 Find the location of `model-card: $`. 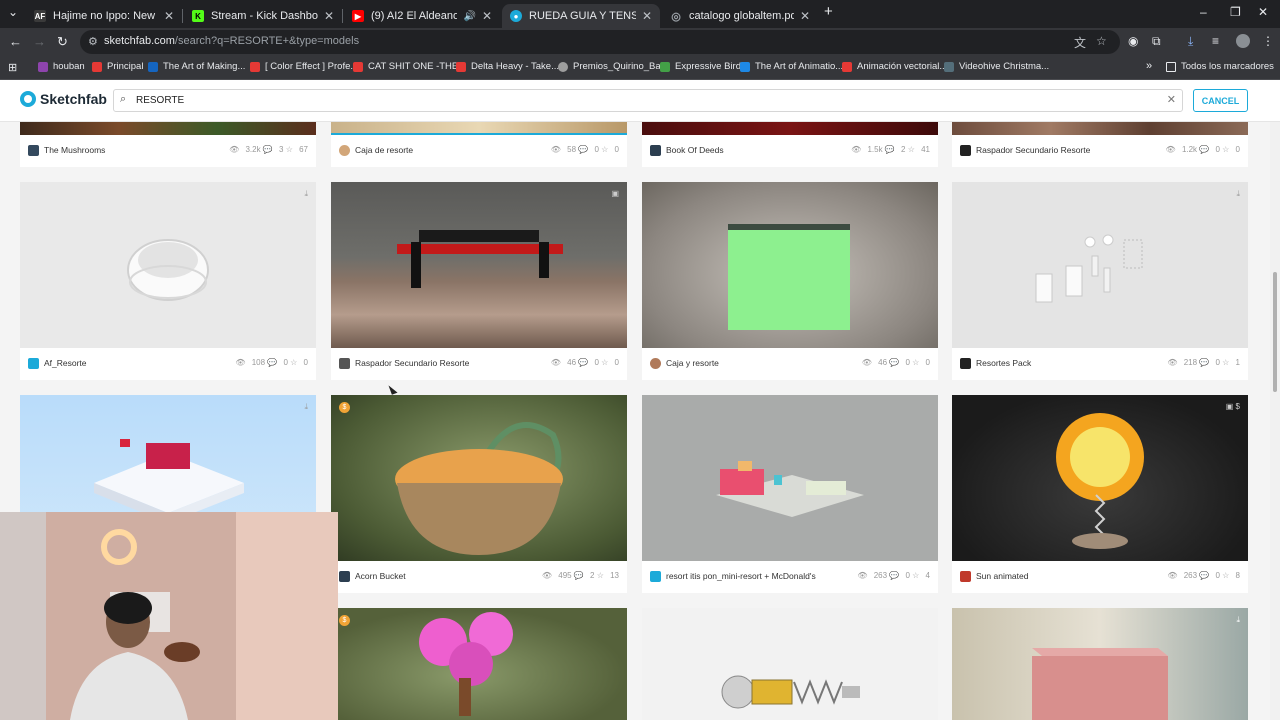

model-card: $ is located at coordinates (479, 664).